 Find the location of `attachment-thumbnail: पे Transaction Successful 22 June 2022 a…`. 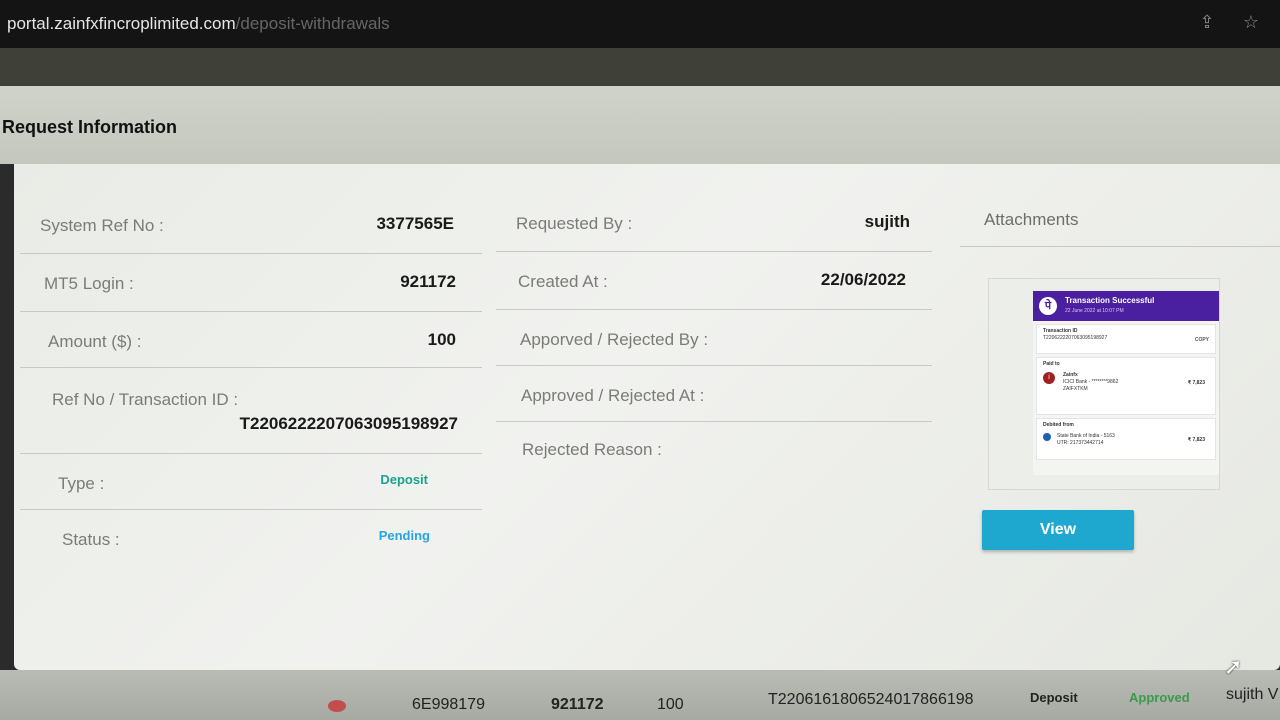

attachment-thumbnail: पे Transaction Successful 22 June 2022 a… is located at coordinates (1104, 384).